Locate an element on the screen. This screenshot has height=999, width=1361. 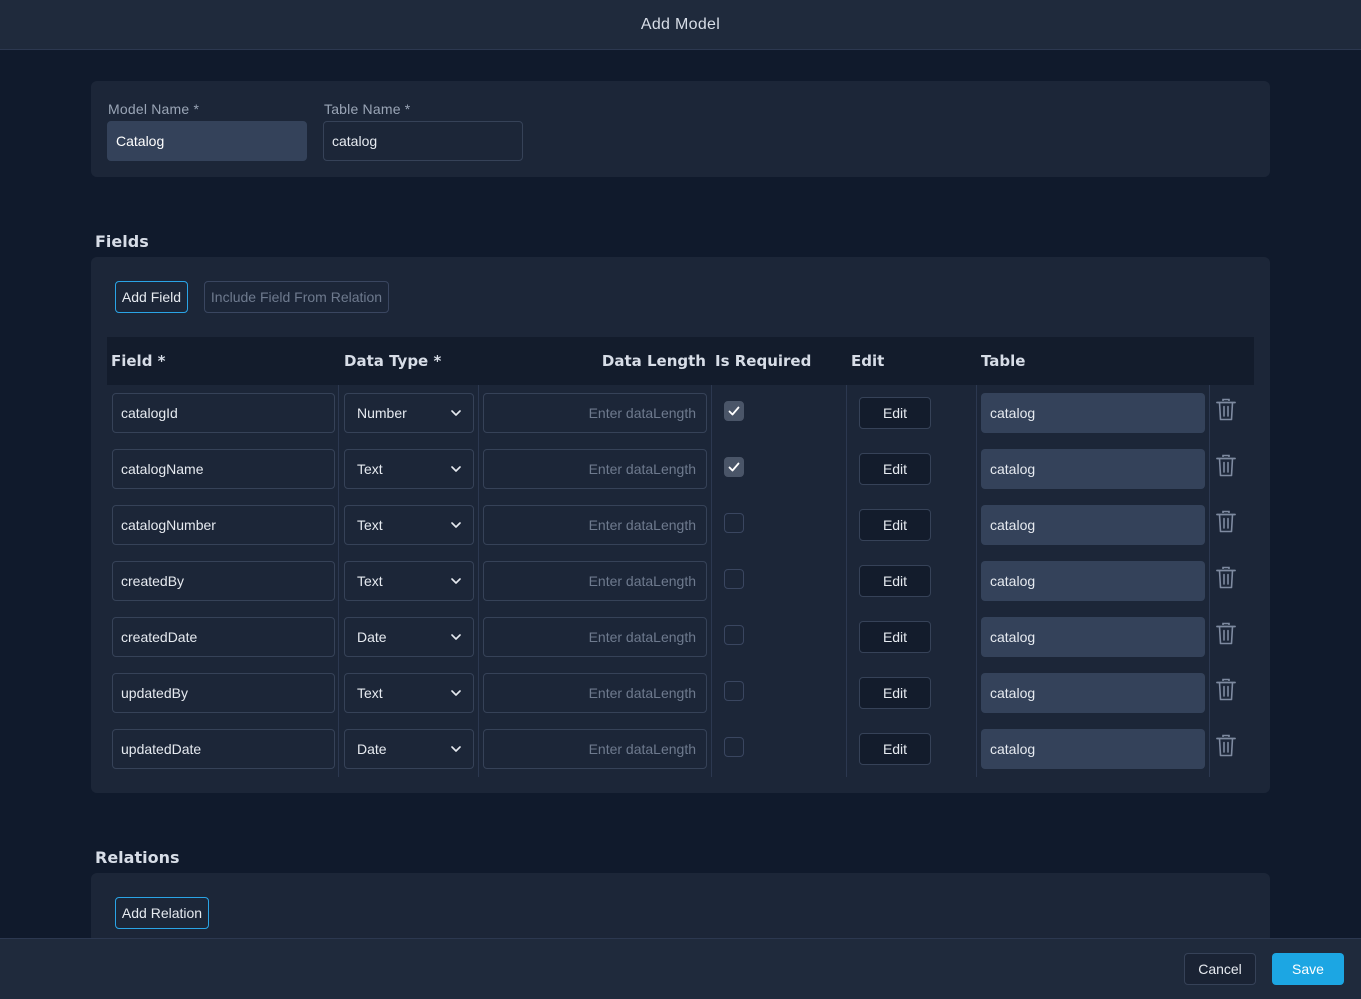
model-name-input is located at coordinates (207, 141).